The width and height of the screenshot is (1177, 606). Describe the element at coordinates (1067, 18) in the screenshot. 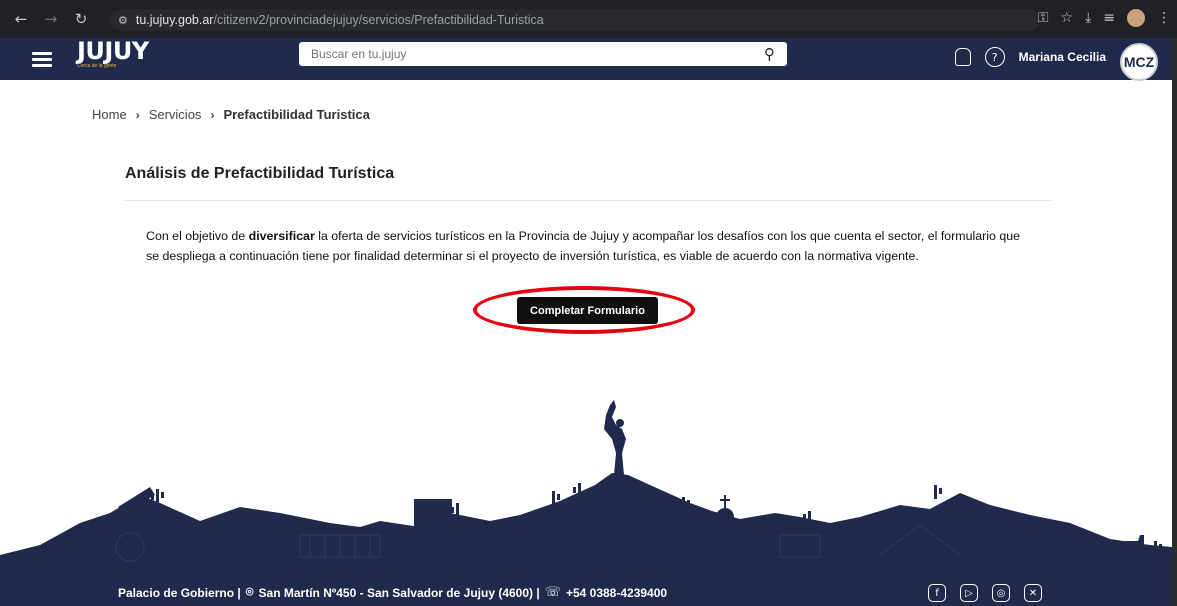

I see `bookmark-star-icon: ☆` at that location.